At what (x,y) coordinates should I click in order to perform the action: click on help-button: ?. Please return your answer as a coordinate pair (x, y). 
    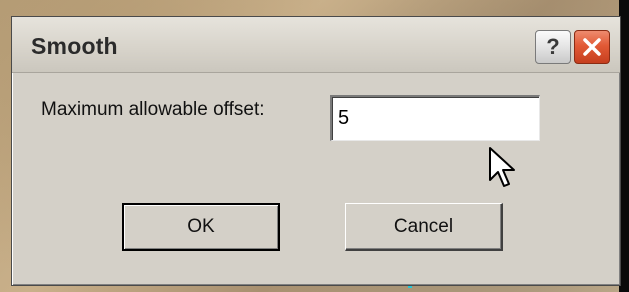
    Looking at the image, I should click on (553, 47).